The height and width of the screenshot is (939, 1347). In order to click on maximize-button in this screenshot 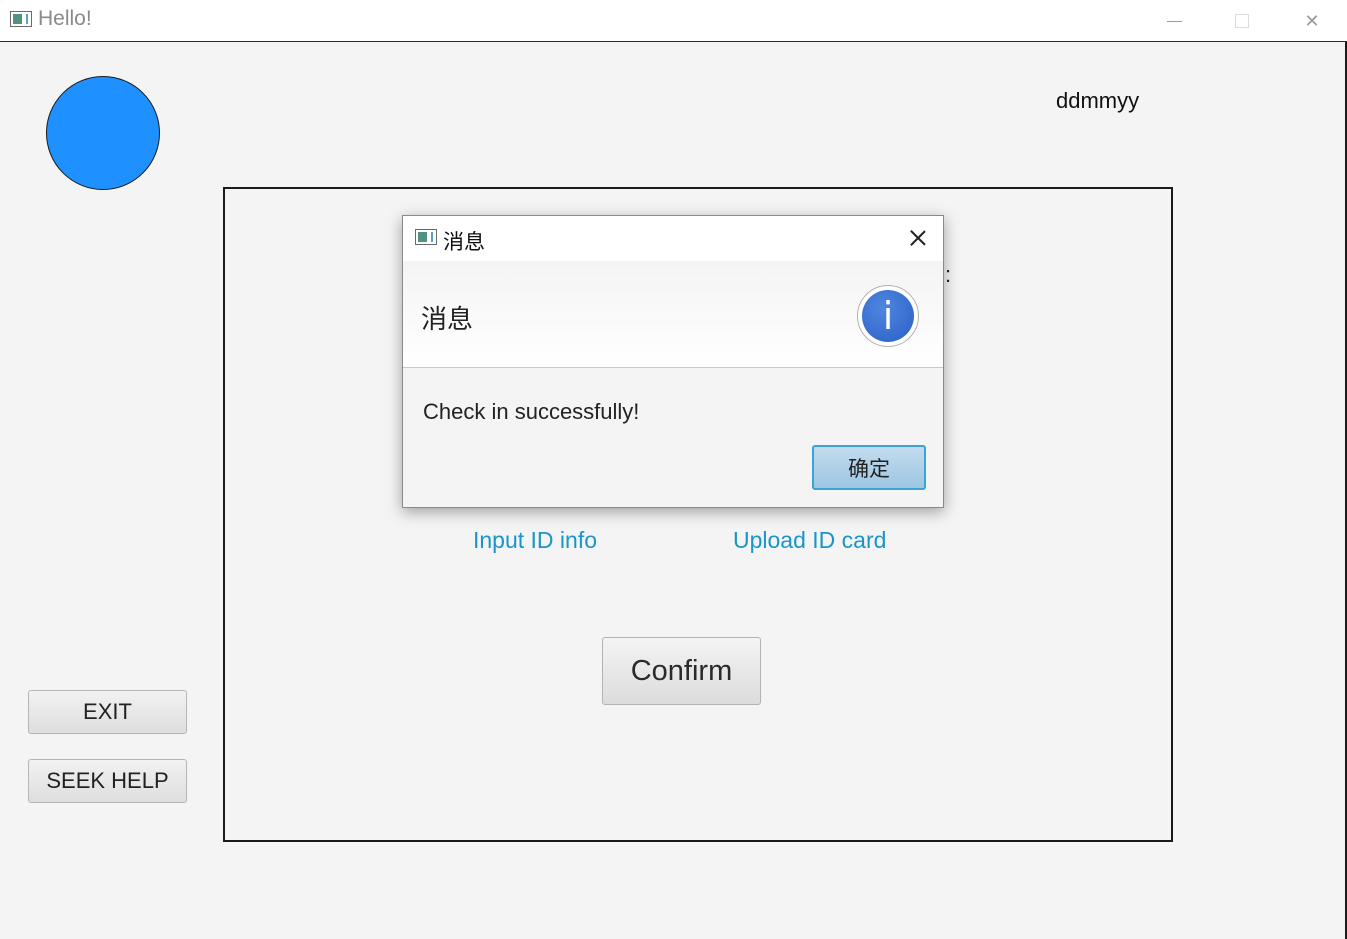, I will do `click(1242, 21)`.